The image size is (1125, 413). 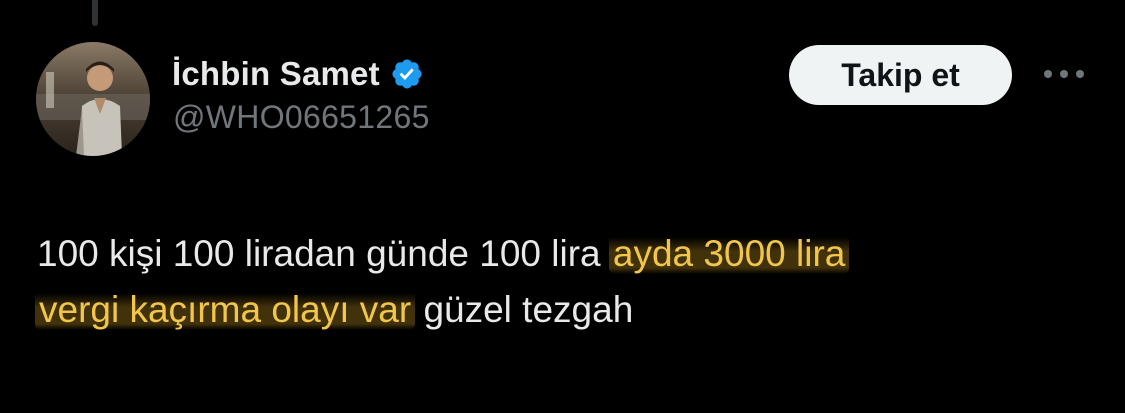 I want to click on avatar, so click(x=93, y=99).